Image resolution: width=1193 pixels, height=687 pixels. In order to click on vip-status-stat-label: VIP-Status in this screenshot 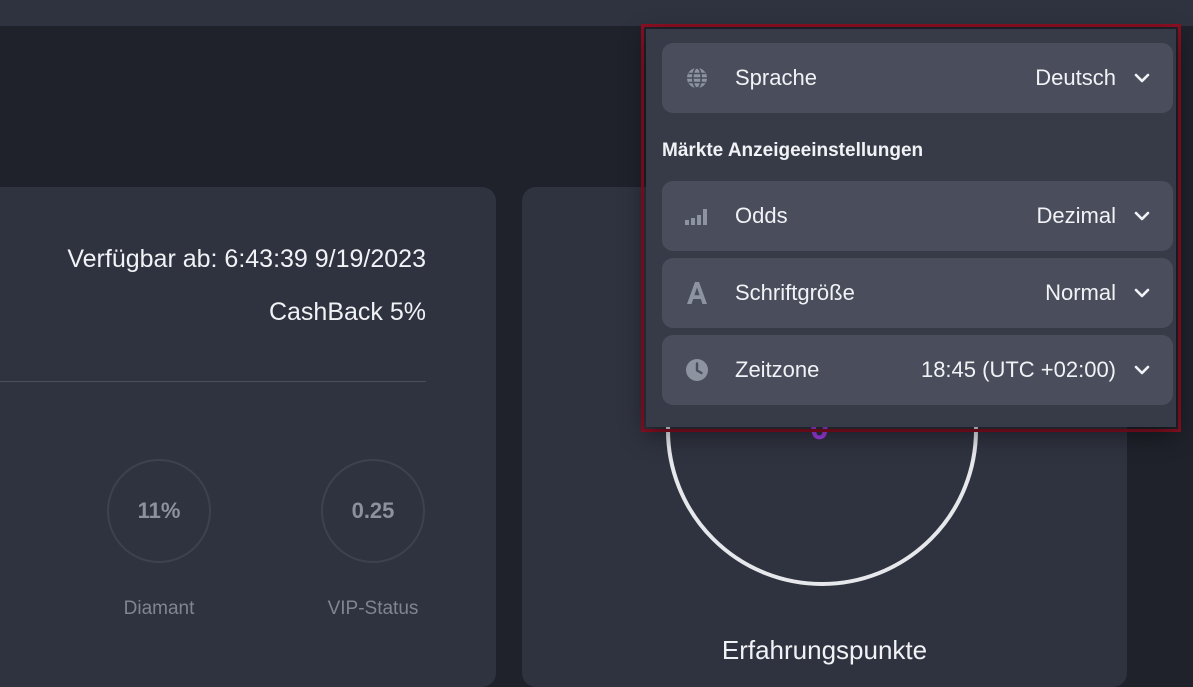, I will do `click(373, 608)`.